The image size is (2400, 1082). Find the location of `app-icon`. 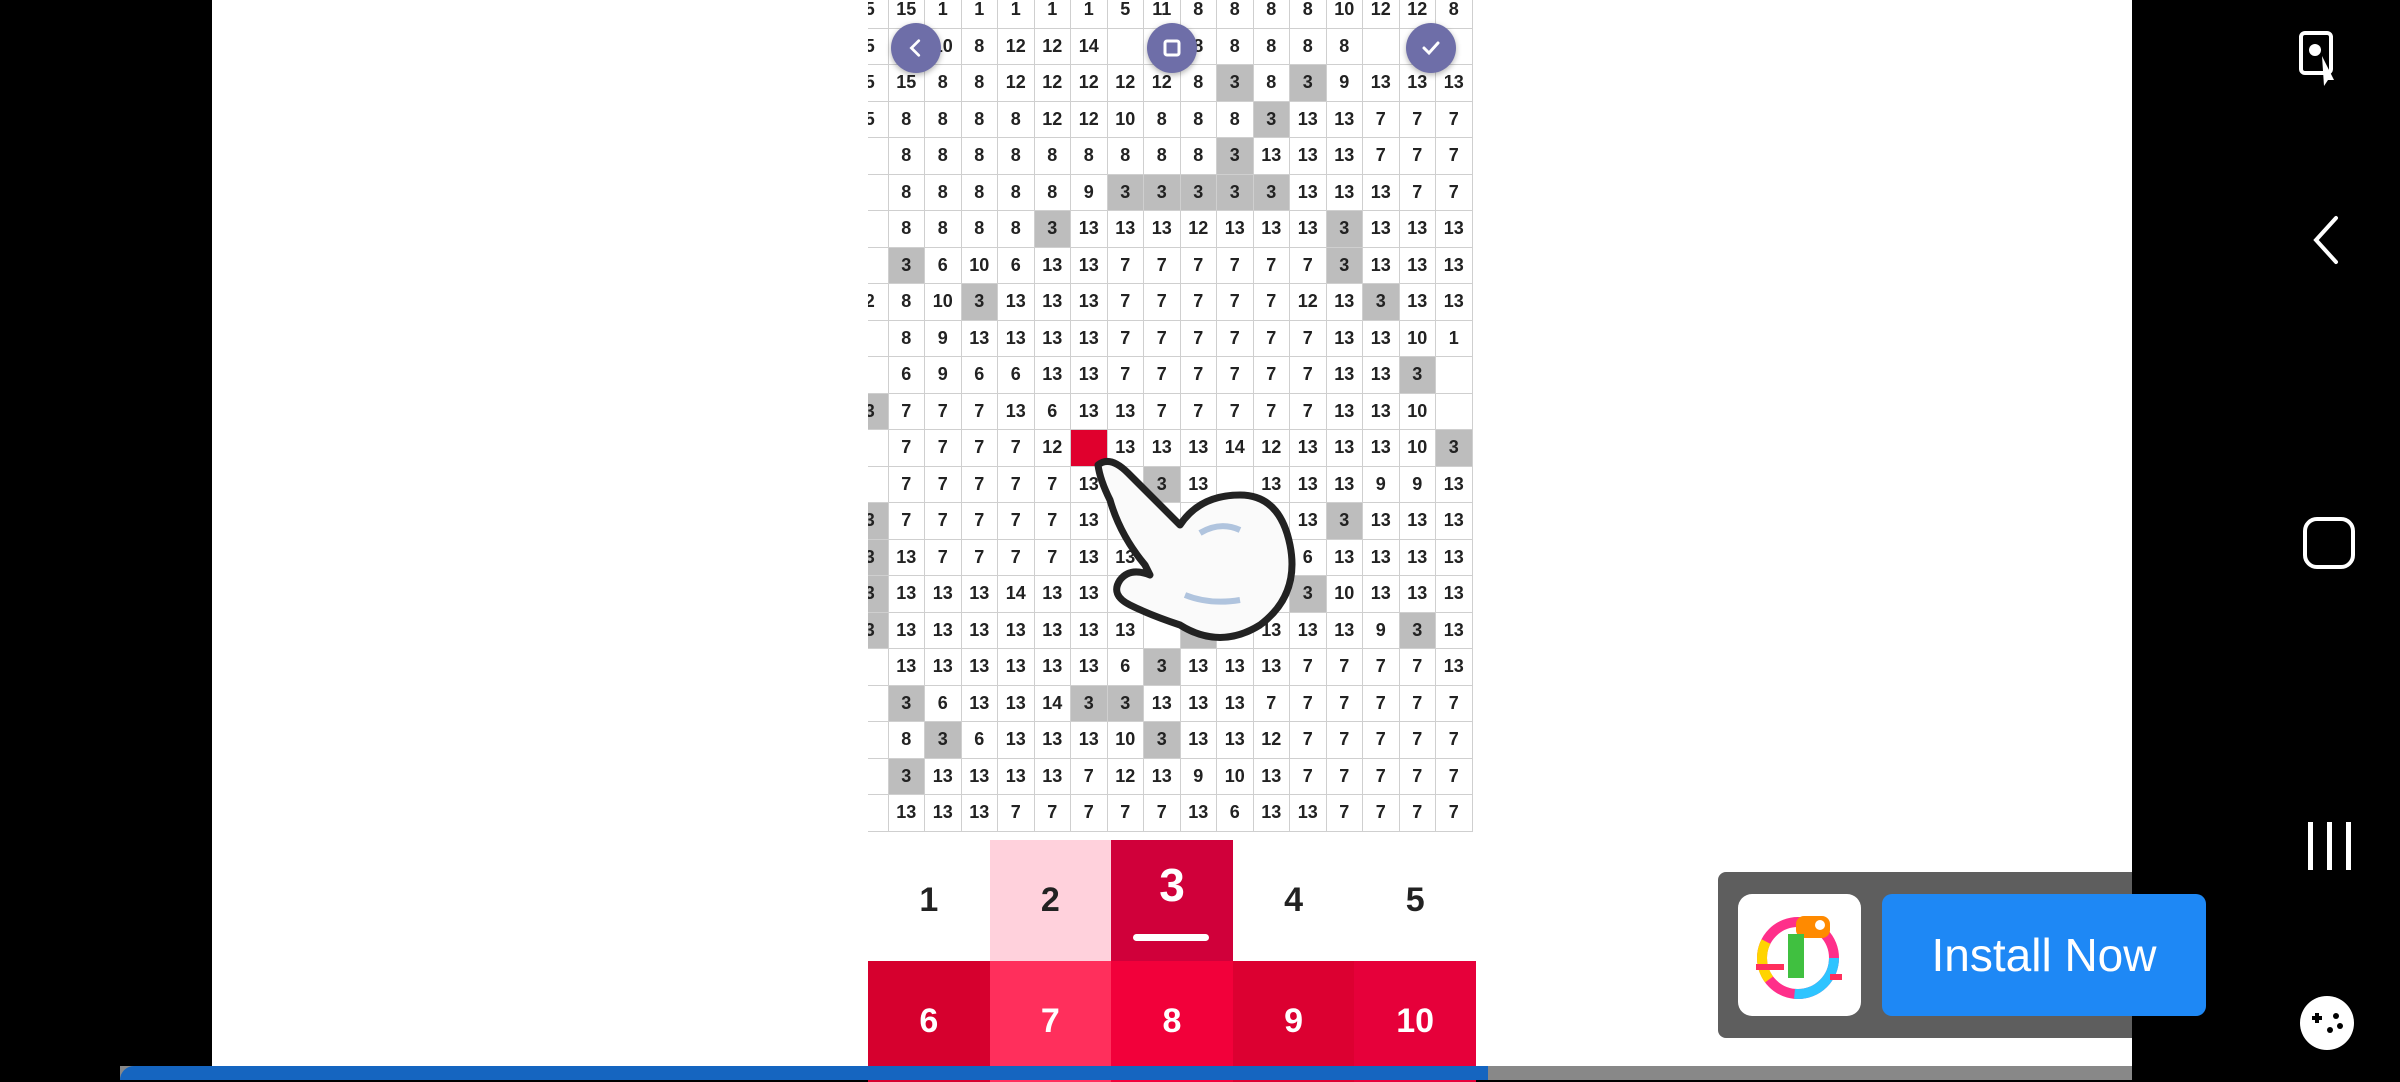

app-icon is located at coordinates (1799, 955).